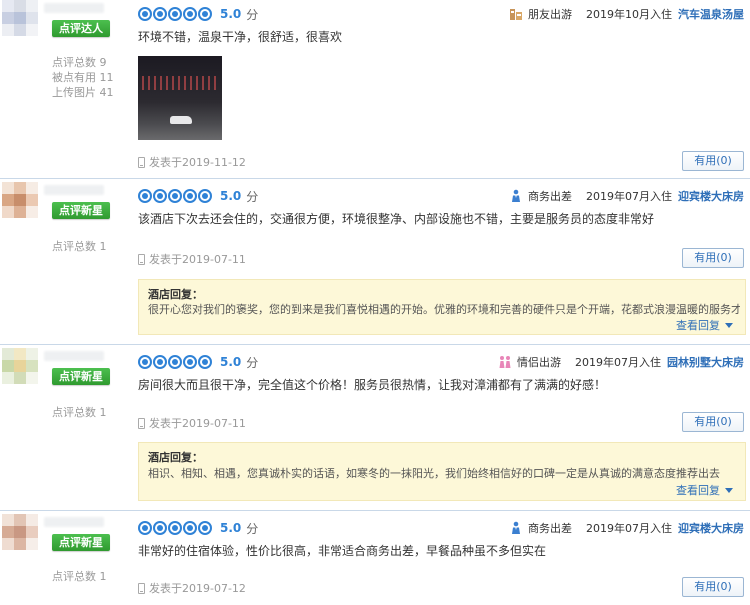  What do you see at coordinates (372, 385) in the screenshot?
I see `review-content: 房间很大而且很干净，完全值这个价格！服务员很热情，让我对漳浦都有了满满的好感！` at bounding box center [372, 385].